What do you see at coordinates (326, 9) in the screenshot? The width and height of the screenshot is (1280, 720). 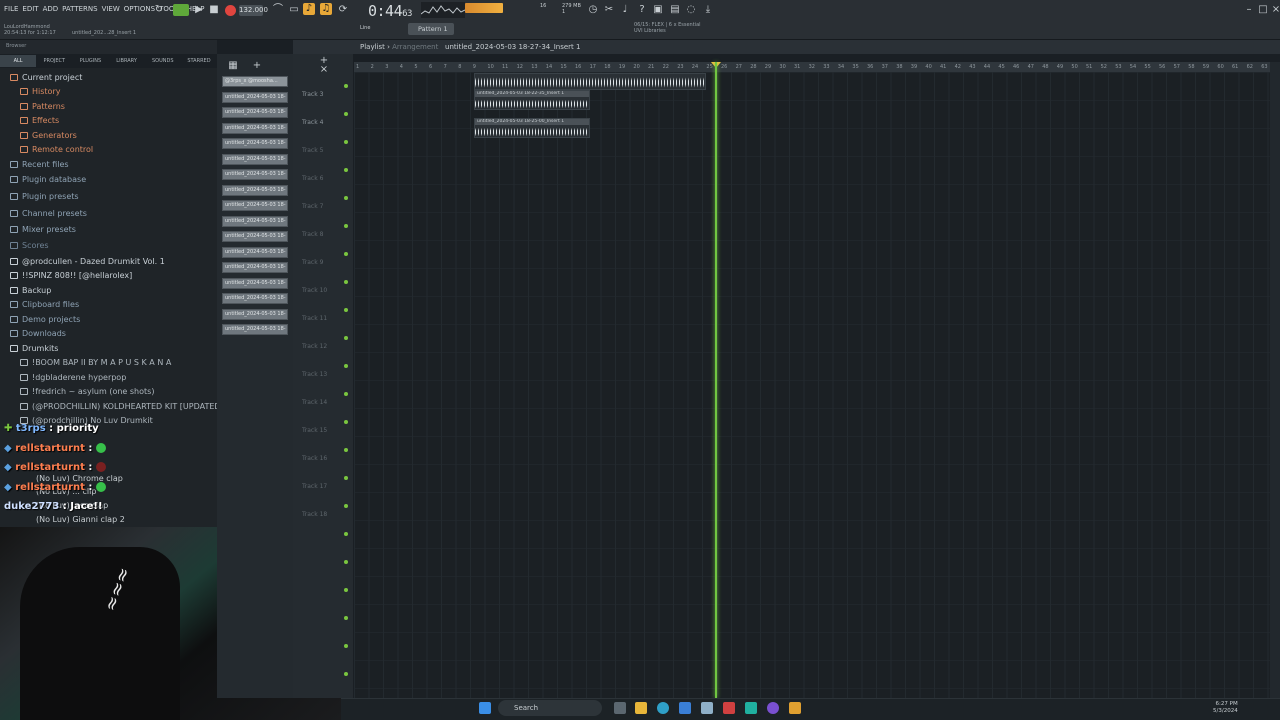 I see `blend-notes-icon: ♫` at bounding box center [326, 9].